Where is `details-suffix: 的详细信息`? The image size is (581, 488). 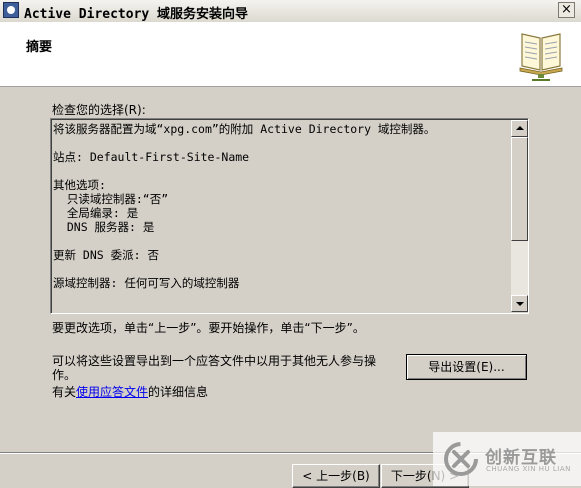
details-suffix: 的详细信息 is located at coordinates (178, 392).